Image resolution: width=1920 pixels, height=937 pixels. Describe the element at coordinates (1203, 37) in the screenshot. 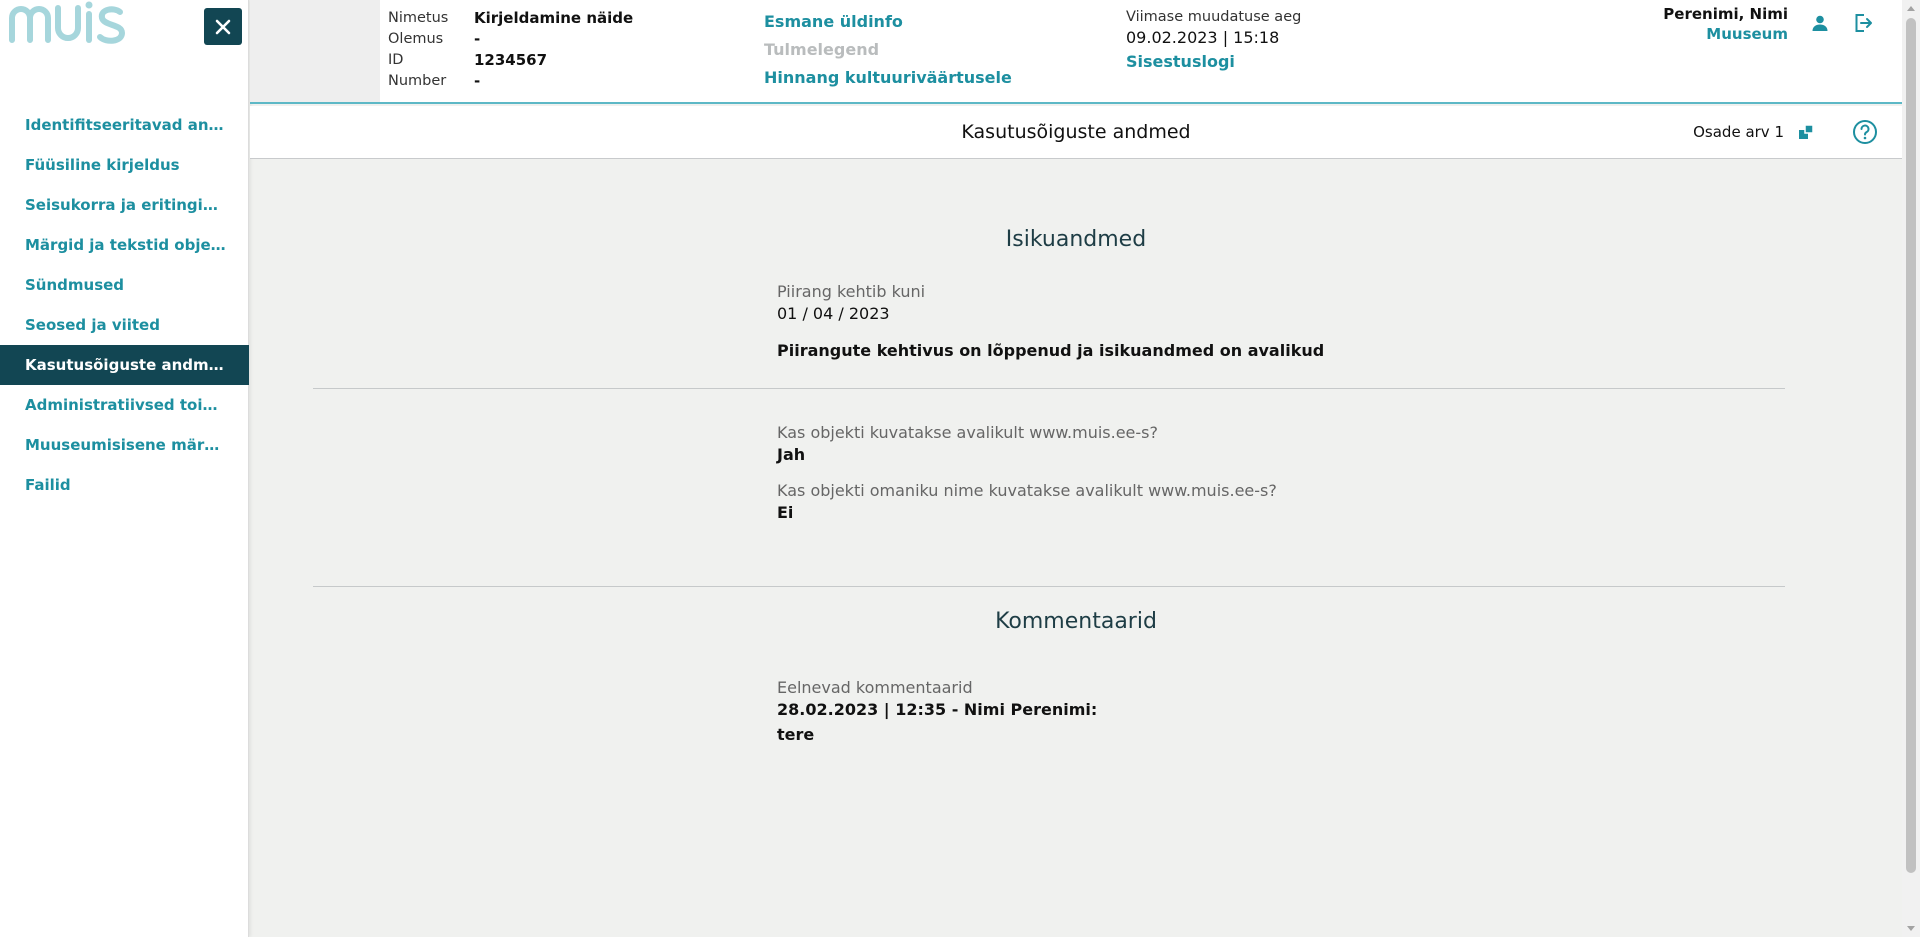

I see `modification-value: 09.02.2023 | 15:18` at that location.